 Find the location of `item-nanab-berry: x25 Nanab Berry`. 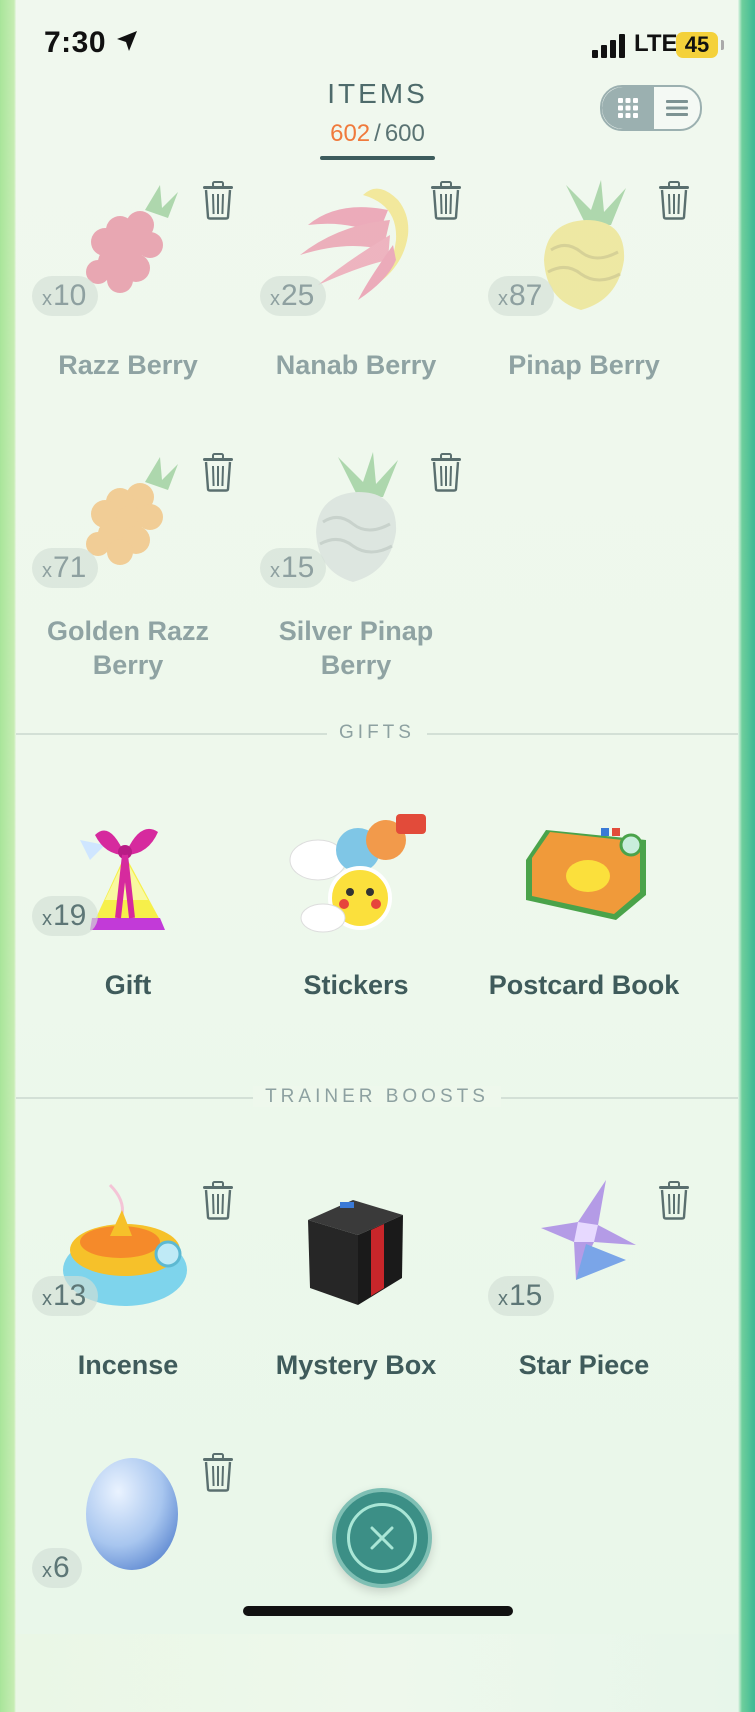

item-nanab-berry: x25 Nanab Berry is located at coordinates (356, 310).